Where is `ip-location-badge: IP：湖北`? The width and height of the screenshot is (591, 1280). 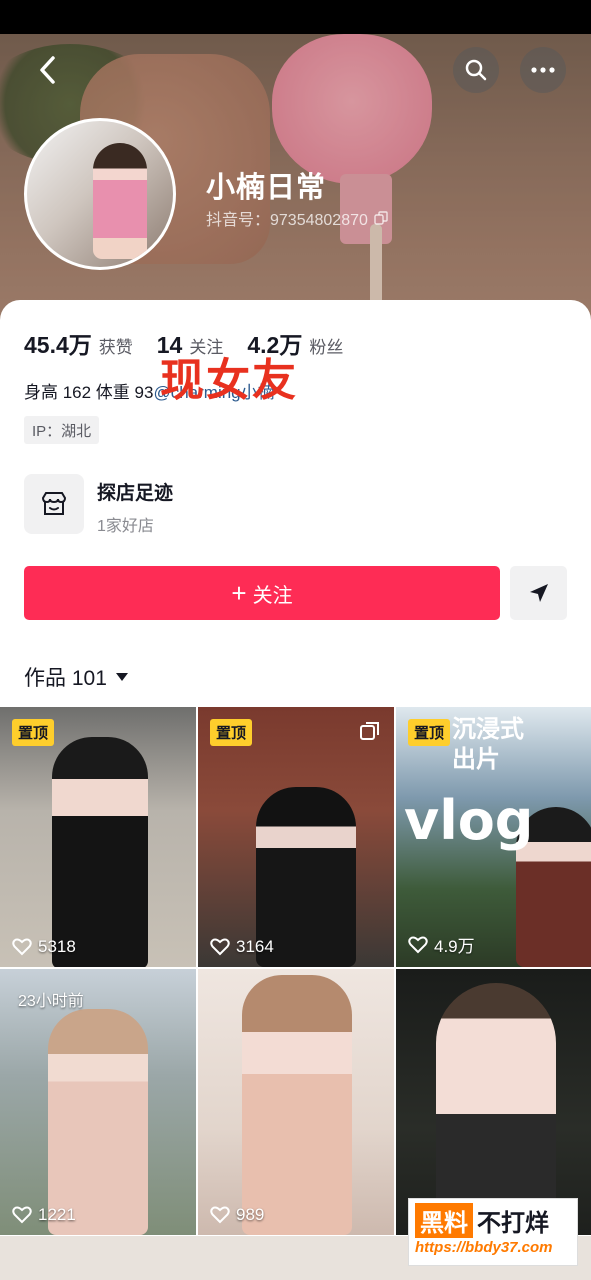 ip-location-badge: IP：湖北 is located at coordinates (62, 430).